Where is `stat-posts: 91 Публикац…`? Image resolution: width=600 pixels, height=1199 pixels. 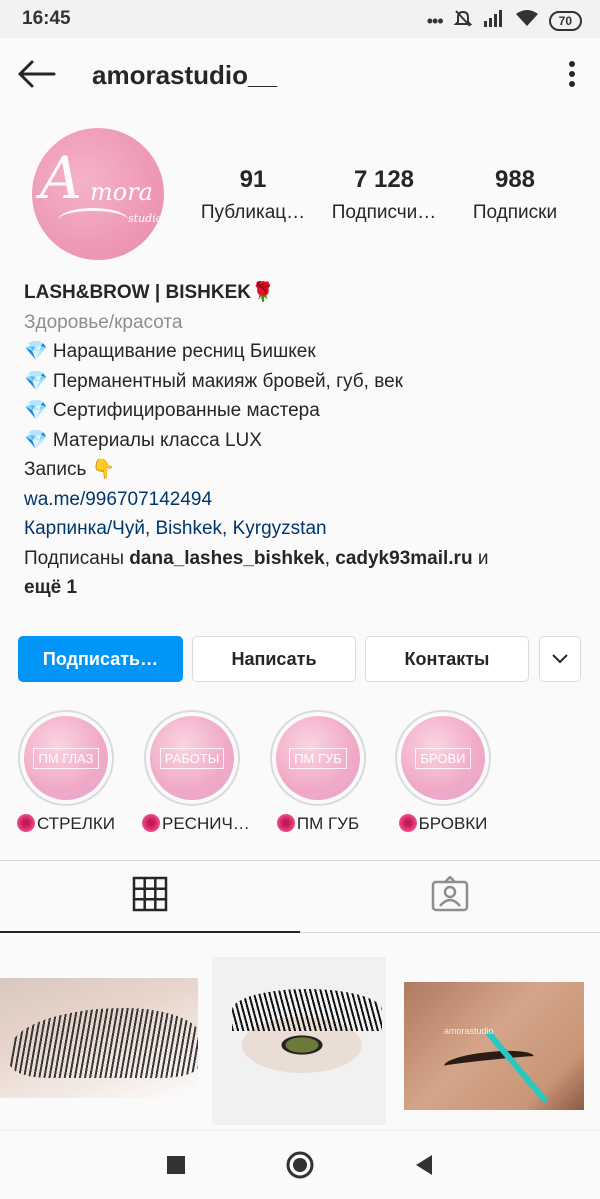
stat-posts: 91 Публикац… is located at coordinates (253, 195).